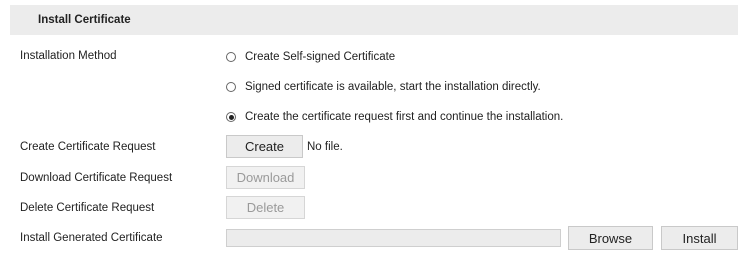  I want to click on file-status: No file., so click(325, 147).